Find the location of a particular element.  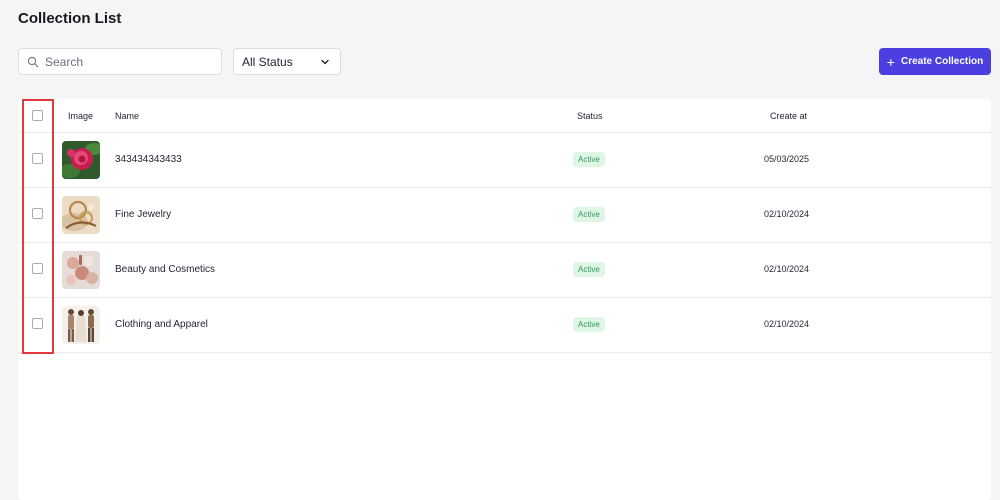

table-row: Fine Jewelry Active 02/10/2024 is located at coordinates (504, 215).